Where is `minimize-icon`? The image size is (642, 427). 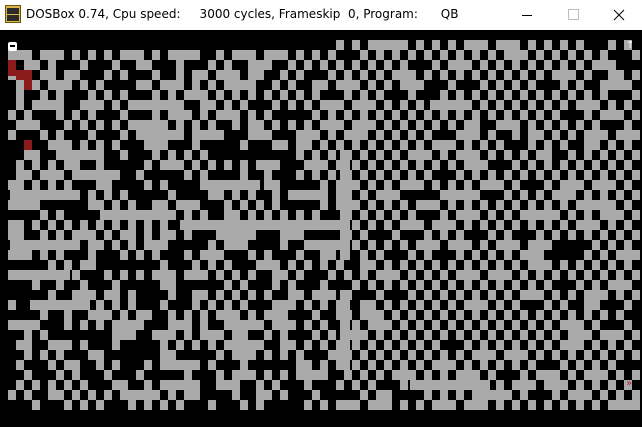
minimize-icon is located at coordinates (527, 15).